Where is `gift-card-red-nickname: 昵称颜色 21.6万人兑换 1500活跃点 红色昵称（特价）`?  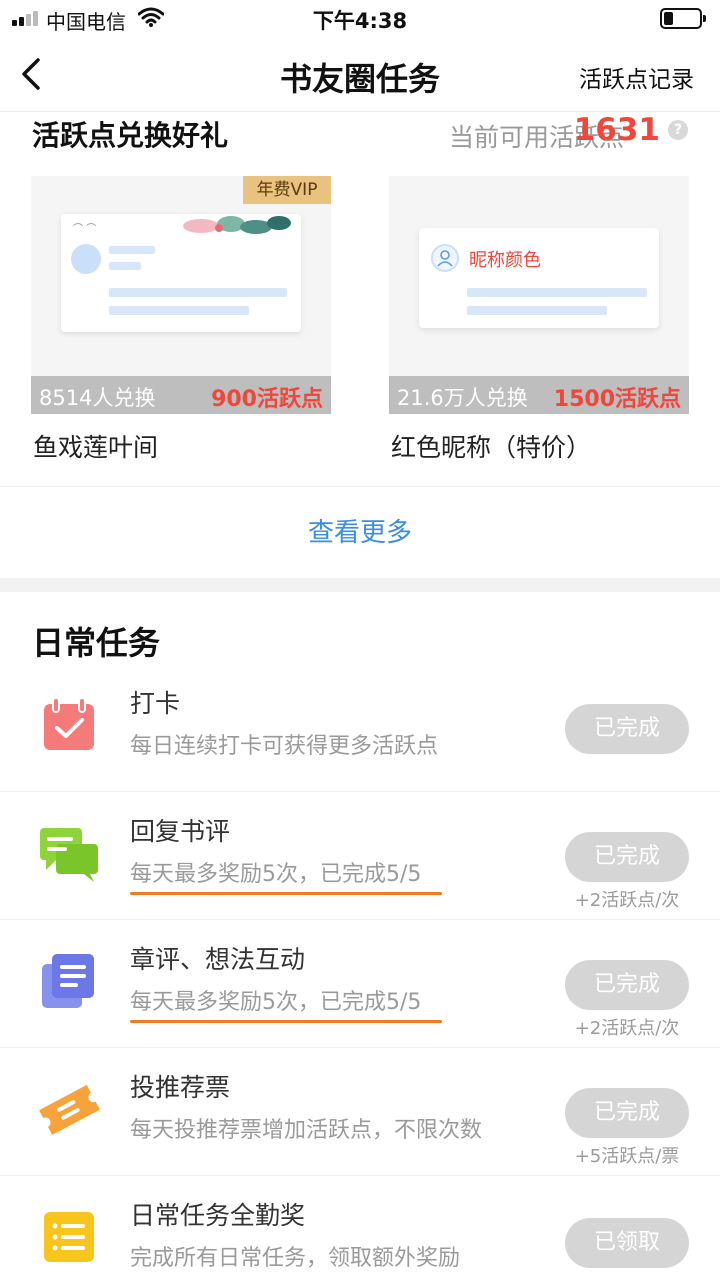
gift-card-red-nickname: 昵称颜色 21.6万人兑换 1500活跃点 红色昵称（特价） is located at coordinates (539, 326).